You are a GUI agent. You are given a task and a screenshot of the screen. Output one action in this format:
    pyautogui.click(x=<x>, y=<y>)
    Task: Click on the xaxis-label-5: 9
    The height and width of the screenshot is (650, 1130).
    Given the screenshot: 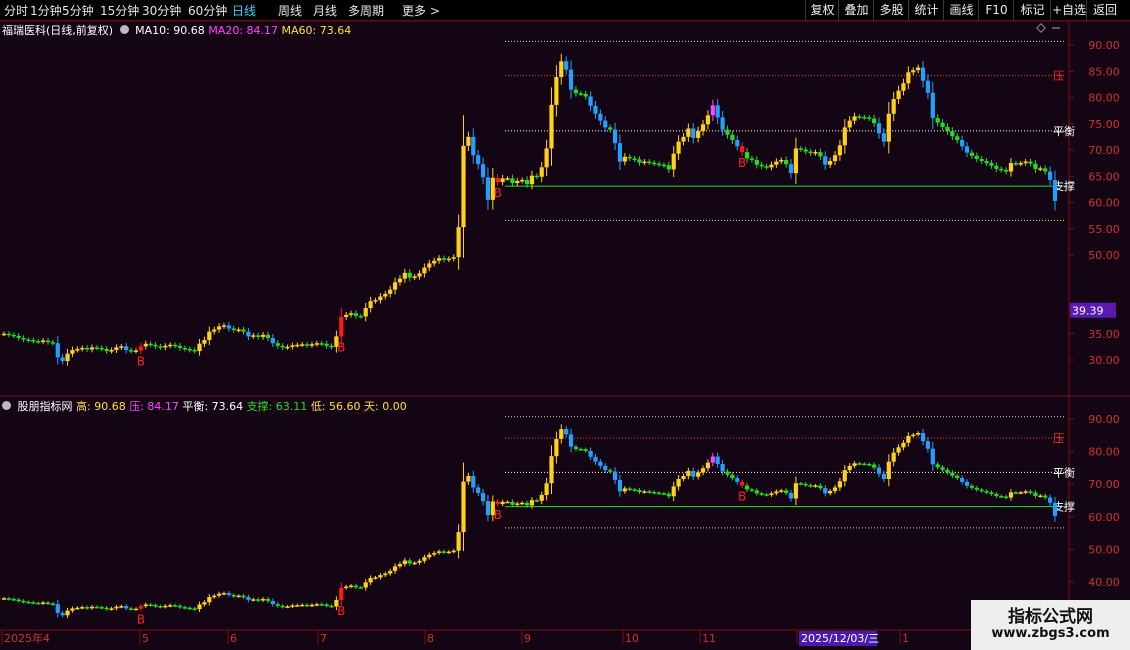 What is the action you would take?
    pyautogui.click(x=527, y=638)
    